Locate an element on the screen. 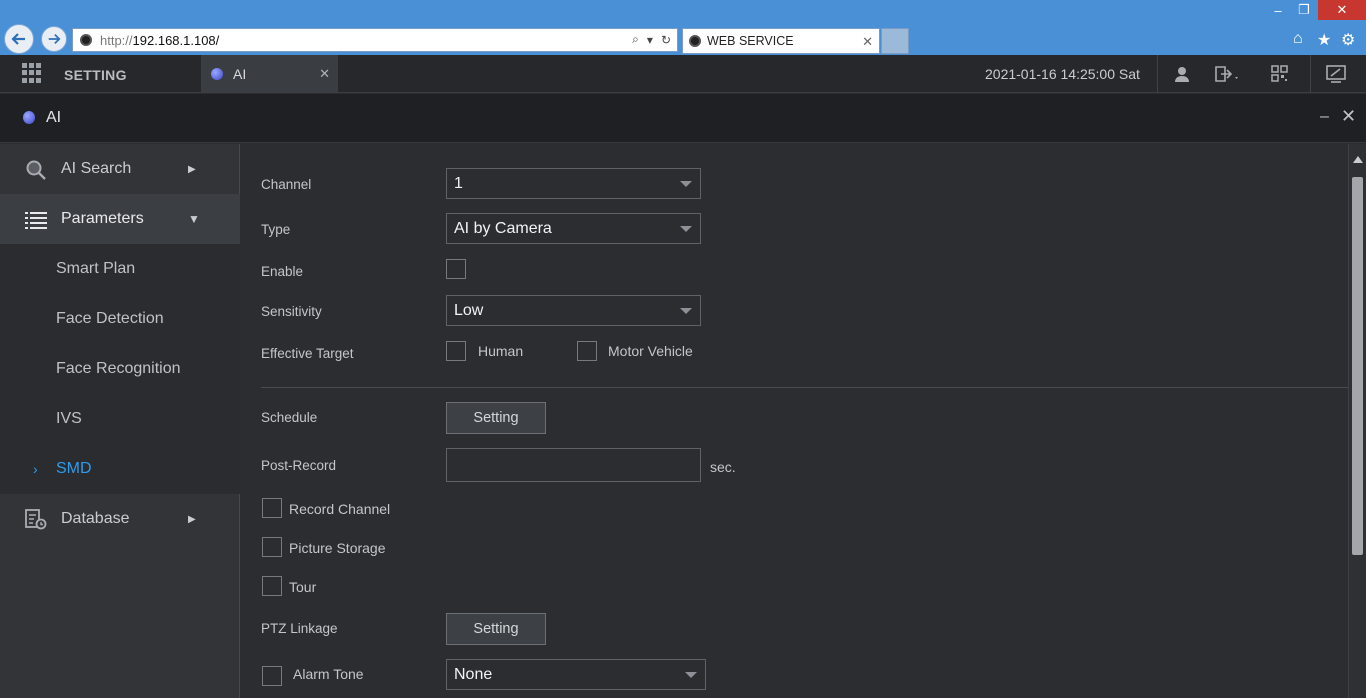  tour-label: Tour is located at coordinates (303, 587).